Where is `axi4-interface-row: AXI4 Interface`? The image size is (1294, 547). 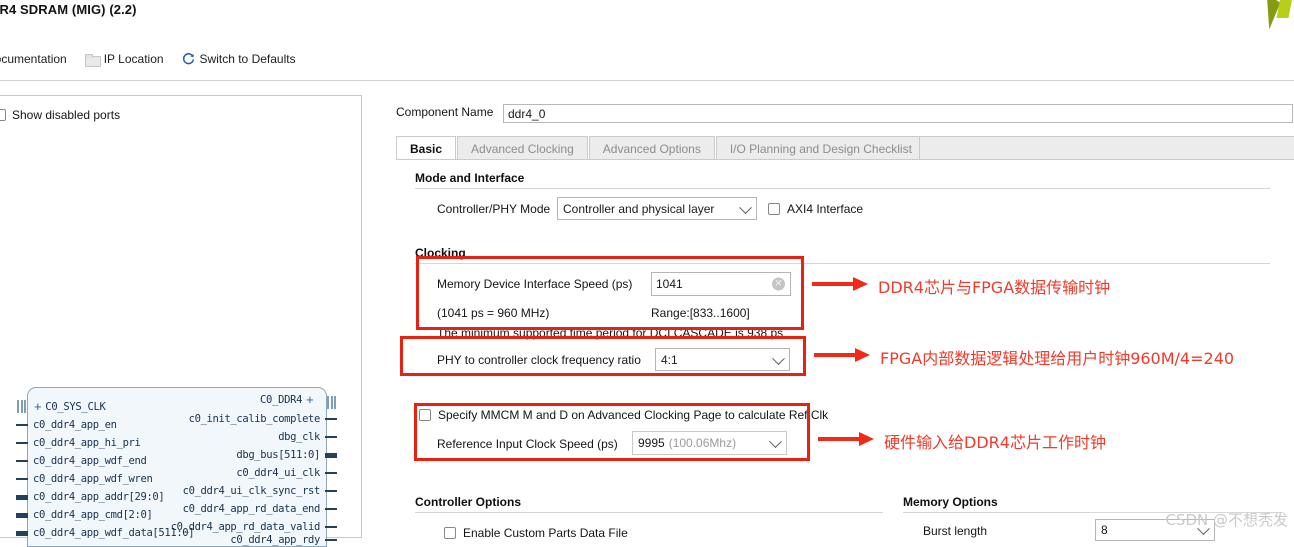 axi4-interface-row: AXI4 Interface is located at coordinates (815, 209).